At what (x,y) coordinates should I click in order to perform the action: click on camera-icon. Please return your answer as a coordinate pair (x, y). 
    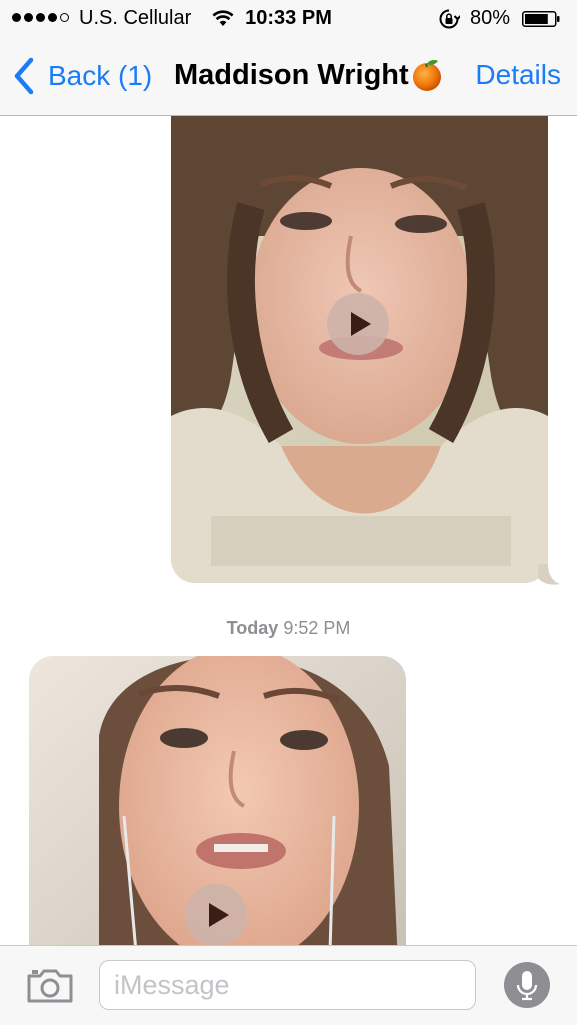
    Looking at the image, I should click on (50, 986).